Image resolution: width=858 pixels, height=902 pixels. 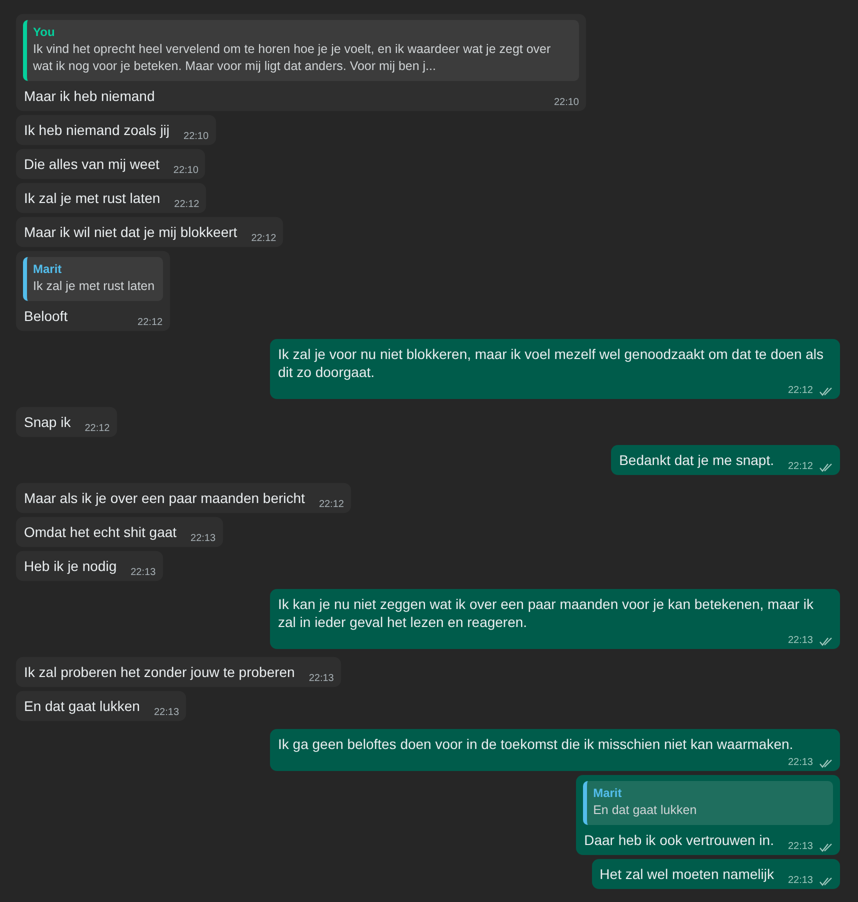 What do you see at coordinates (100, 532) in the screenshot?
I see `message-text: Omdat het echt shit gaat` at bounding box center [100, 532].